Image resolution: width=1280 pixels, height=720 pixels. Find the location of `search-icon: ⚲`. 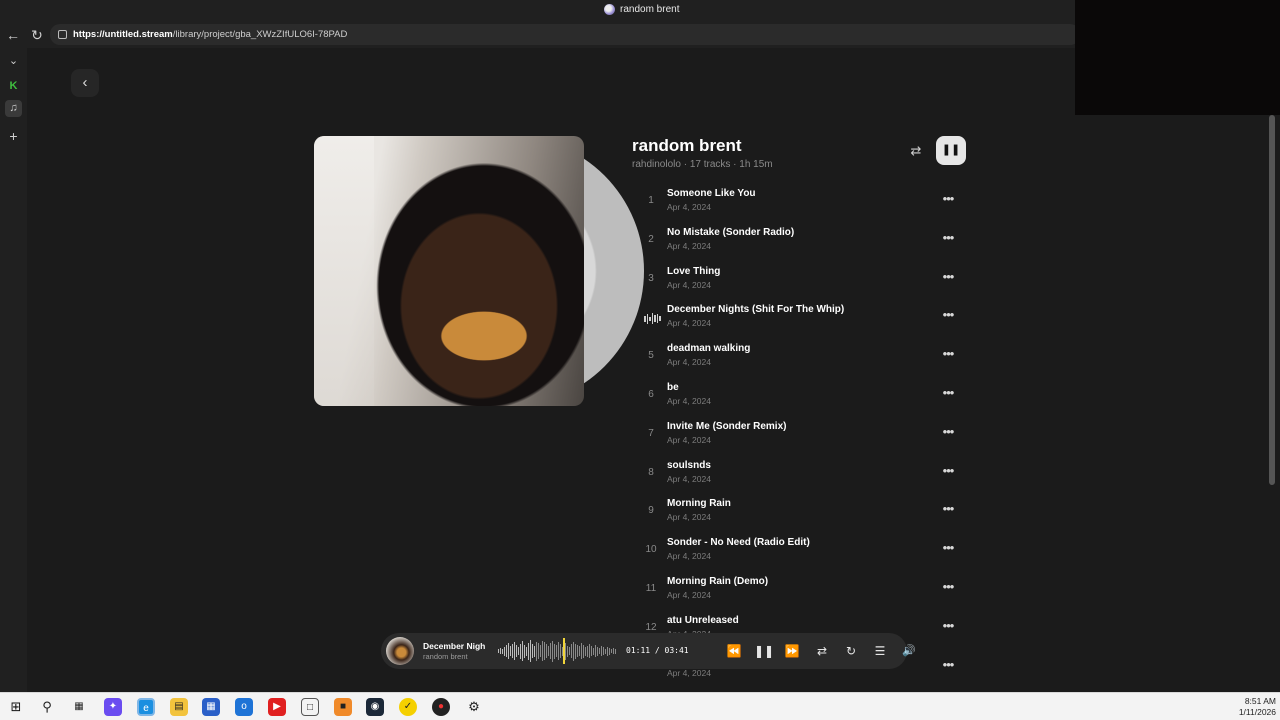

search-icon: ⚲ is located at coordinates (47, 707).